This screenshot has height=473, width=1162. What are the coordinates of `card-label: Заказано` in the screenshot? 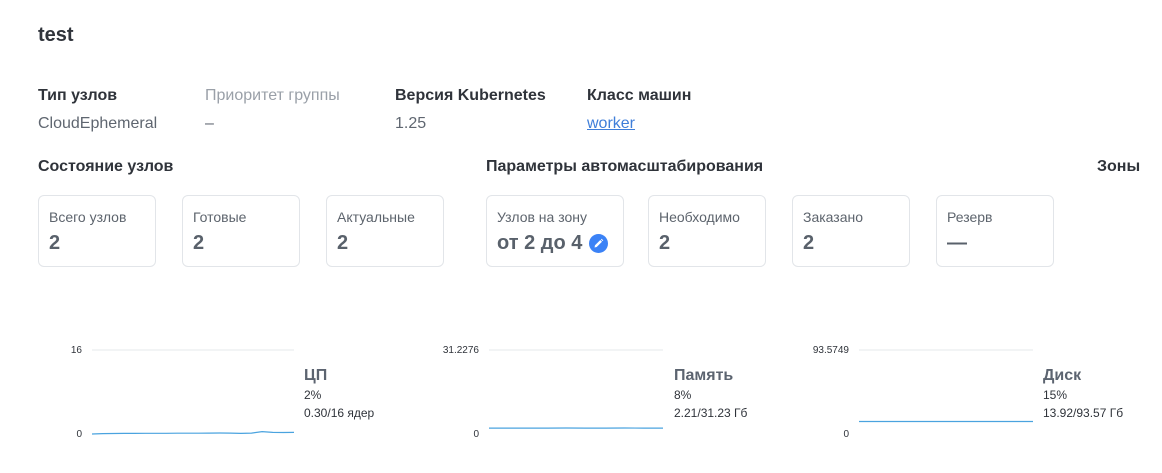 It's located at (833, 217).